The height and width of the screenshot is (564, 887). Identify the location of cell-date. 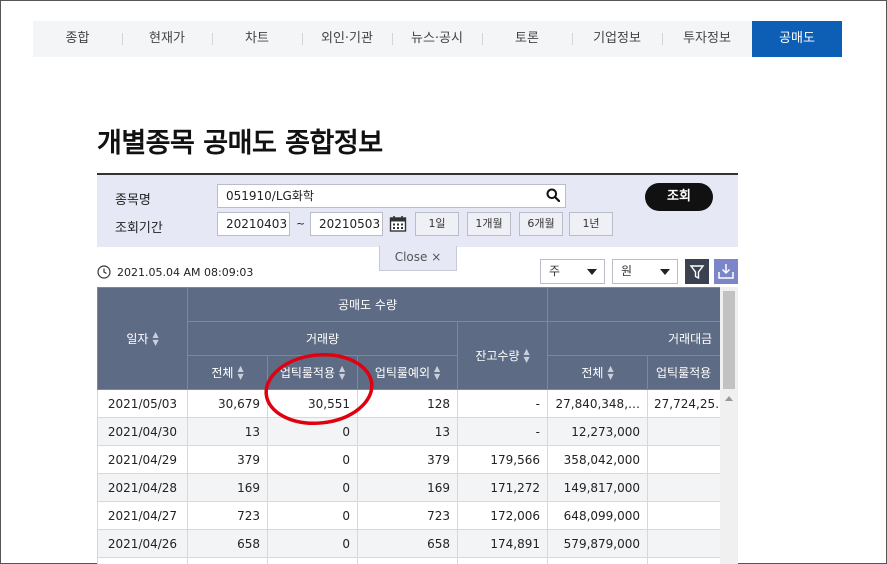
(142, 560).